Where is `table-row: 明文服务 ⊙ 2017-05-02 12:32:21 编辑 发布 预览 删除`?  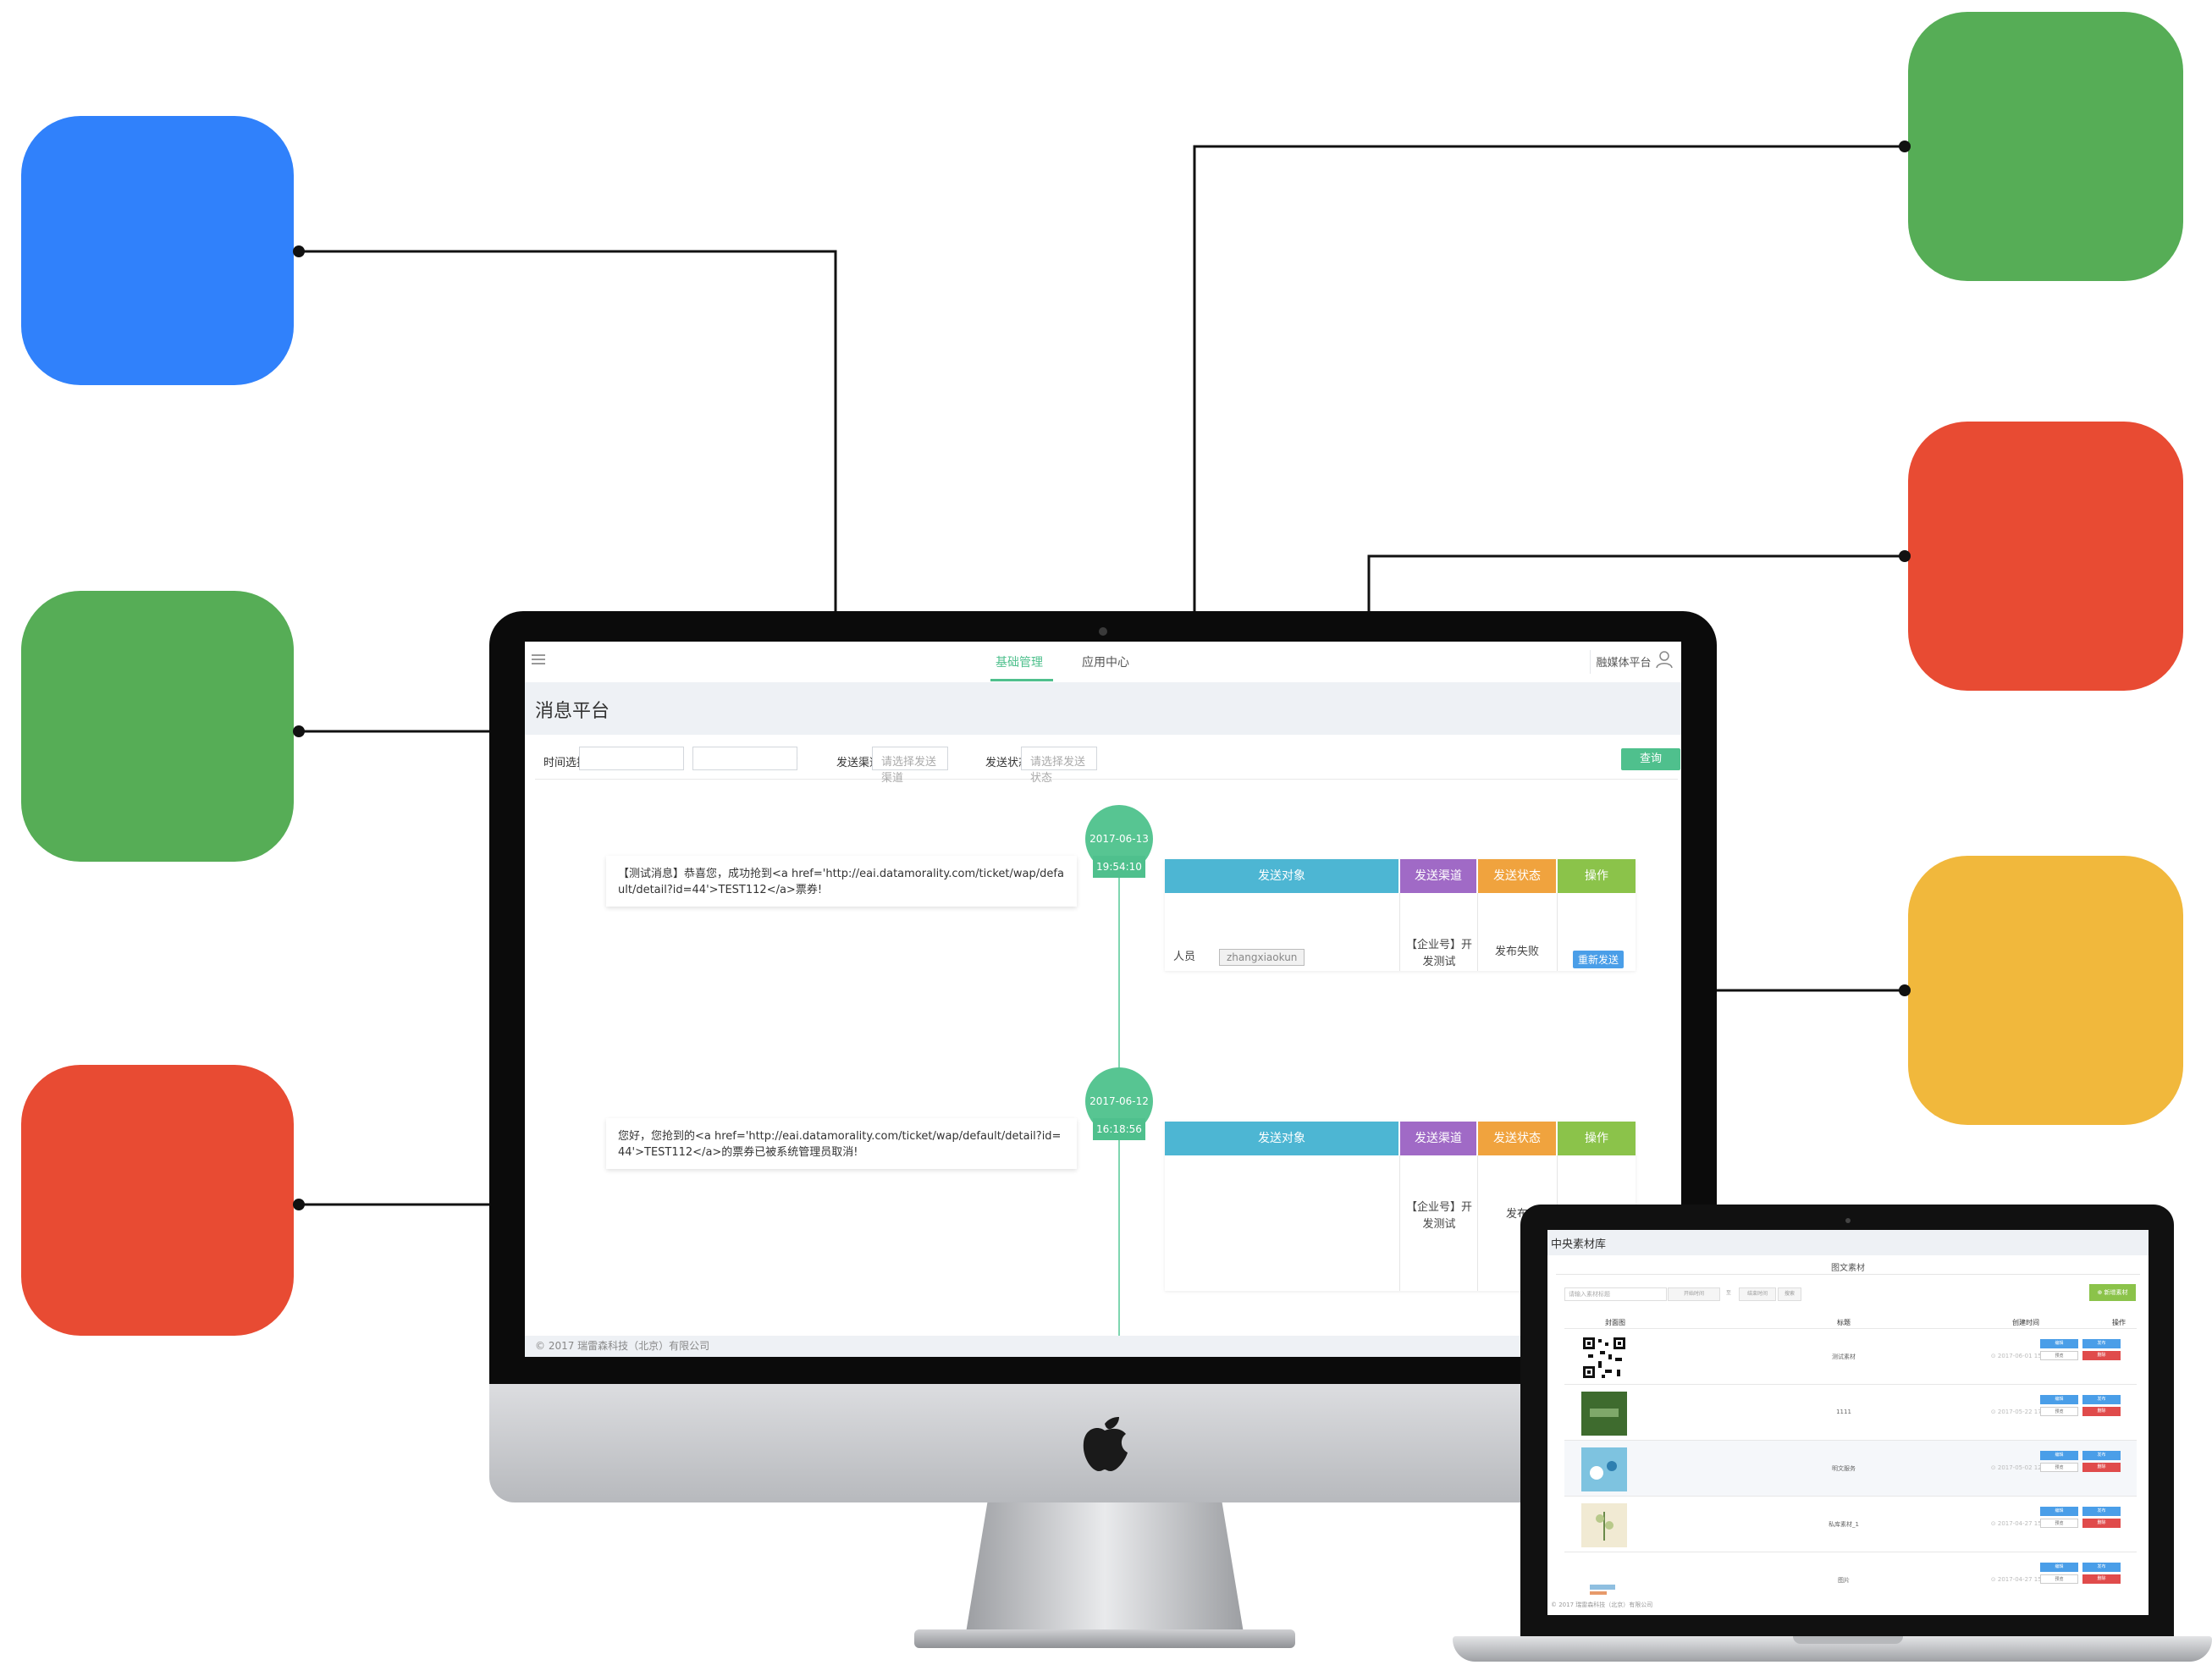
table-row: 明文服务 ⊙ 2017-05-02 12:32:21 编辑 发布 预览 删除 is located at coordinates (1850, 1468).